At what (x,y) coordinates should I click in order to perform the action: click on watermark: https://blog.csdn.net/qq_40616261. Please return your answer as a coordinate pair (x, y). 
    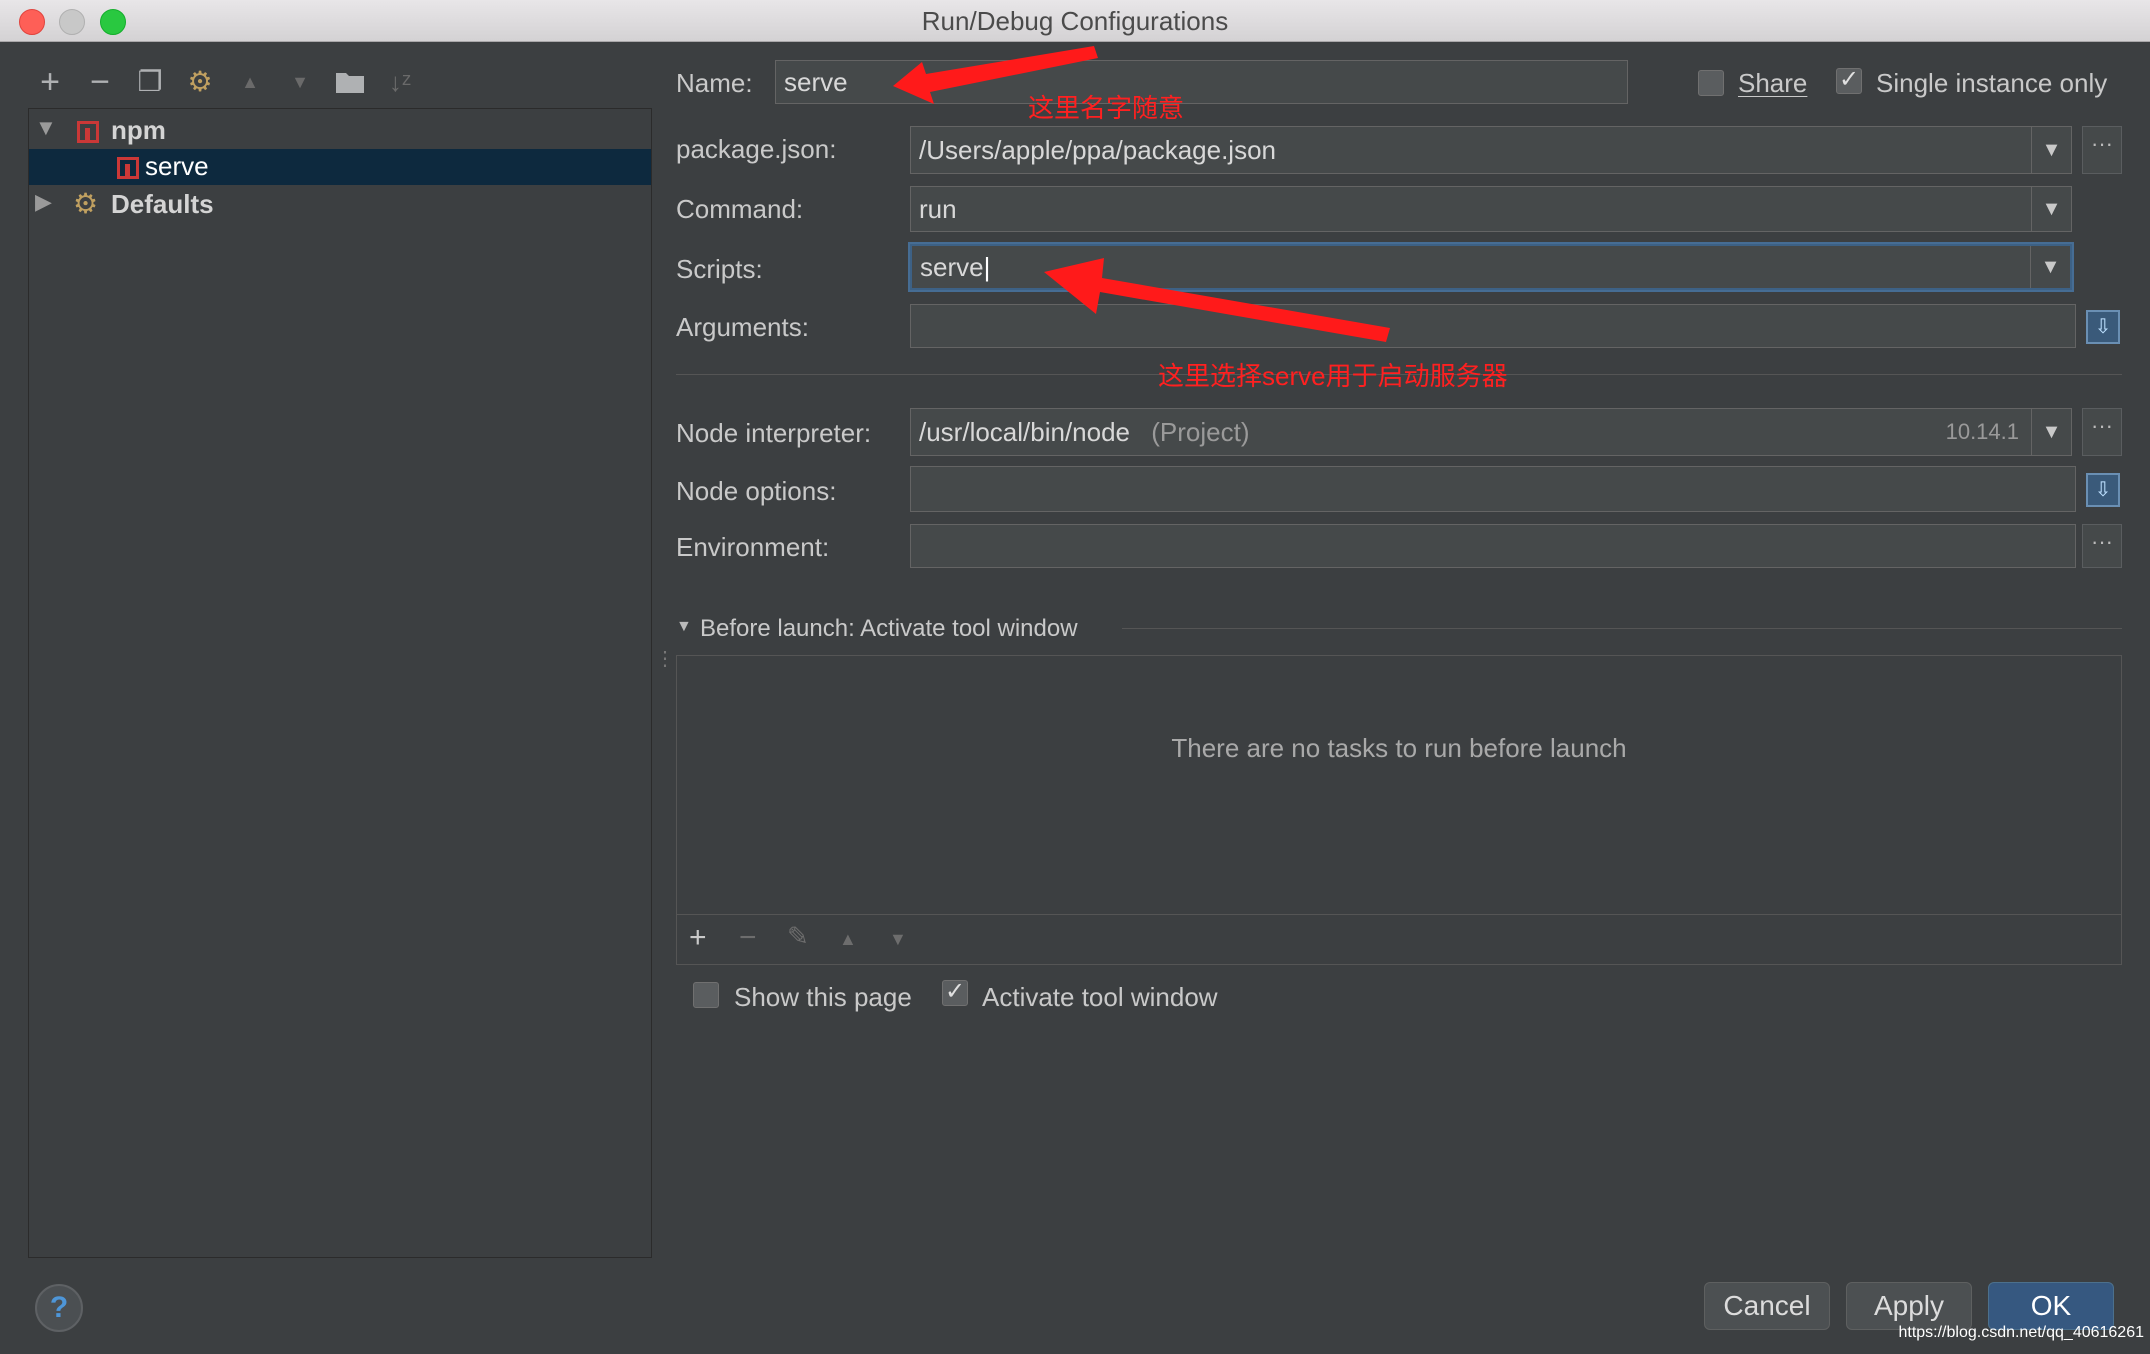
    Looking at the image, I should click on (2021, 1332).